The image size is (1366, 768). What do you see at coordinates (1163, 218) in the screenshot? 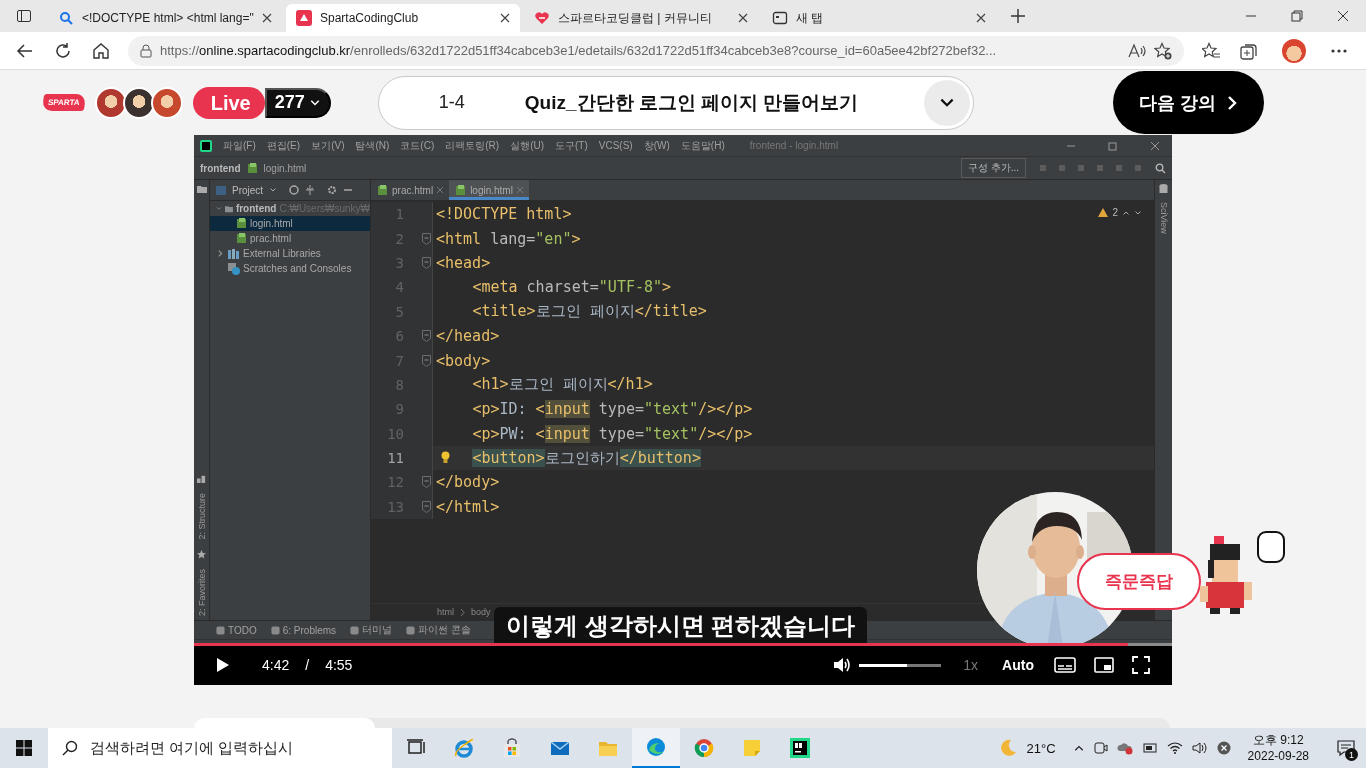
I see `tool-window-tab: SciView` at bounding box center [1163, 218].